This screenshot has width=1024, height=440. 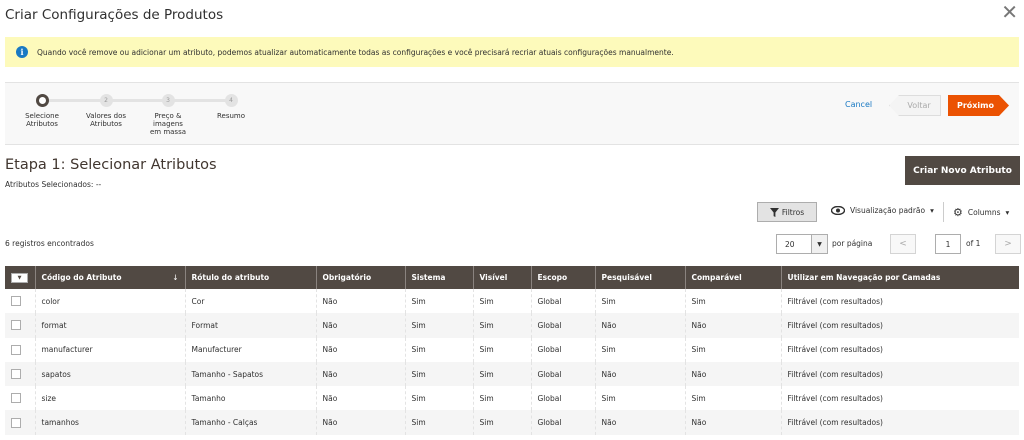 What do you see at coordinates (106, 111) in the screenshot?
I see `step-2: 2 Valores dos Atributos` at bounding box center [106, 111].